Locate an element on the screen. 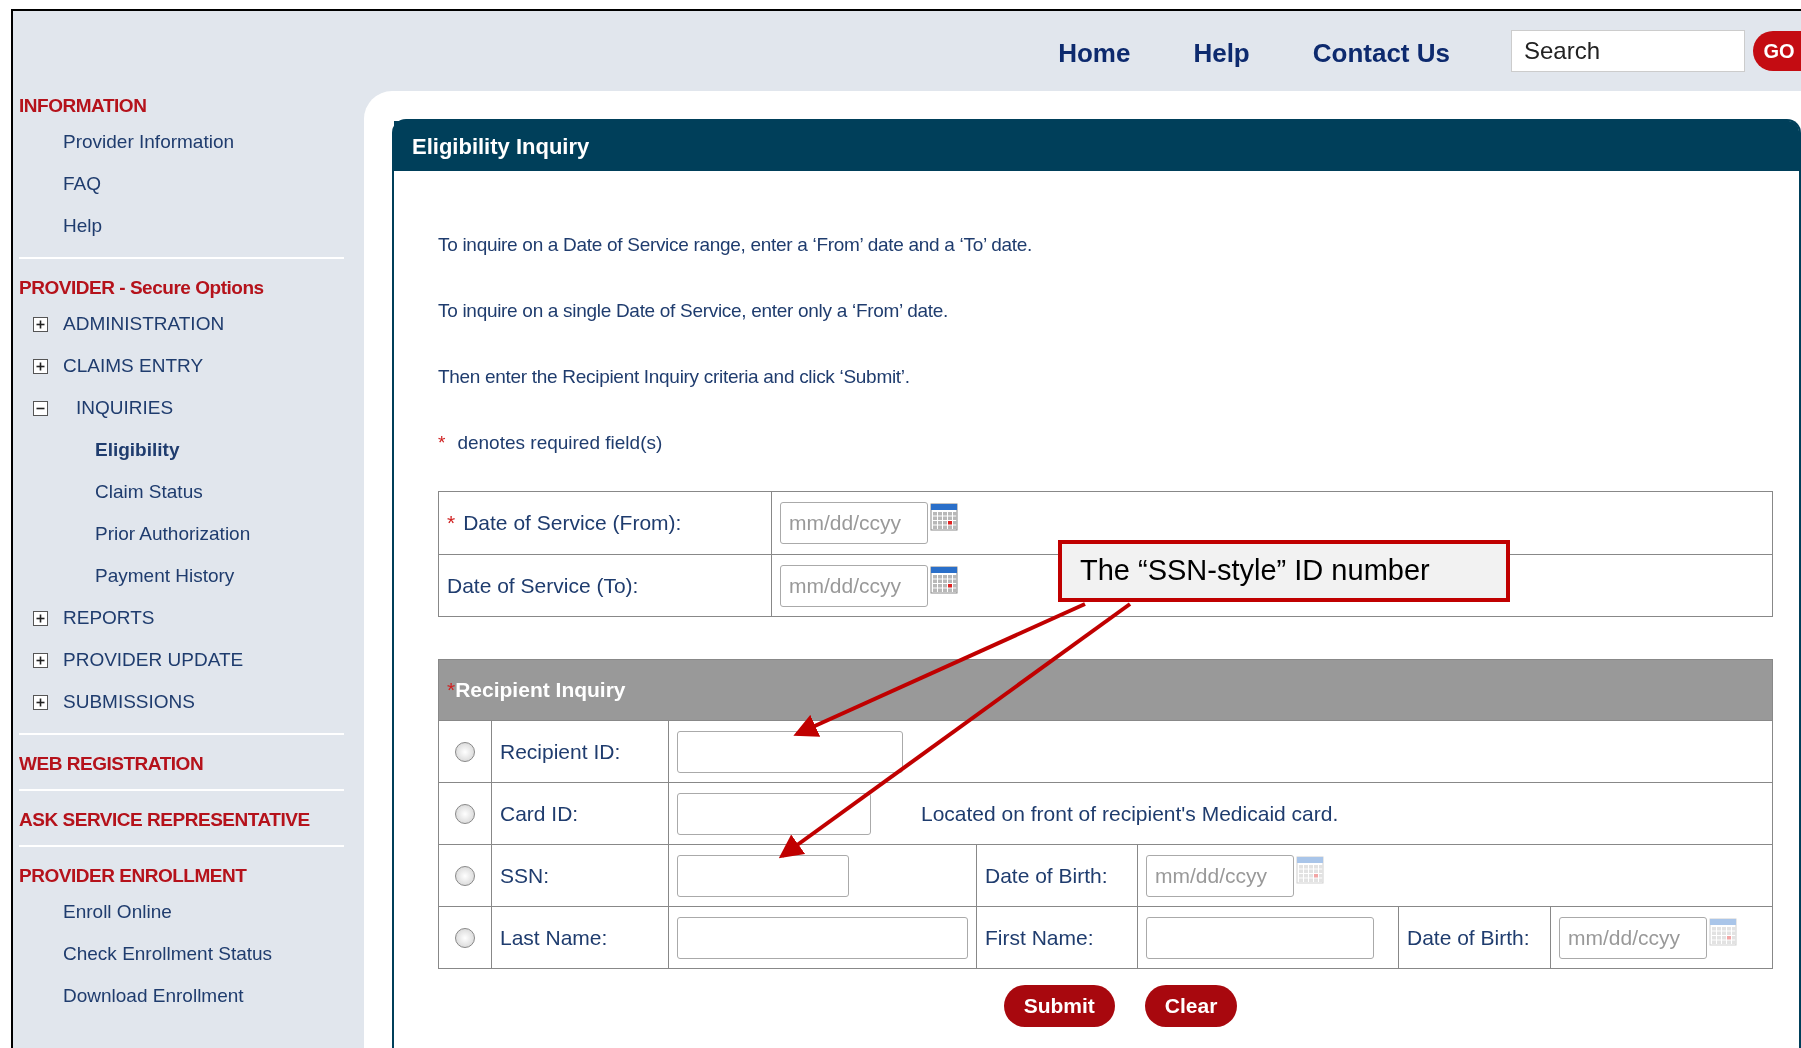 This screenshot has width=1801, height=1048. field-label: Last Name: is located at coordinates (554, 937).